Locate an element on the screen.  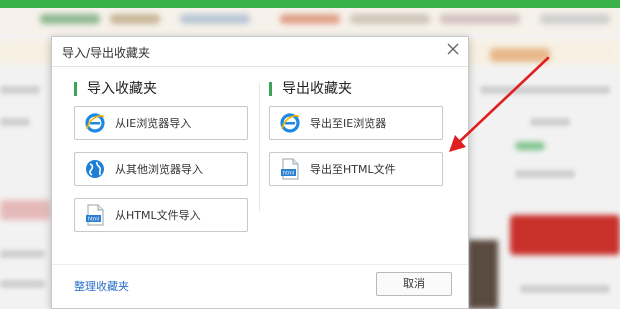
button-label: 从其他浏览器导入 is located at coordinates (159, 169).